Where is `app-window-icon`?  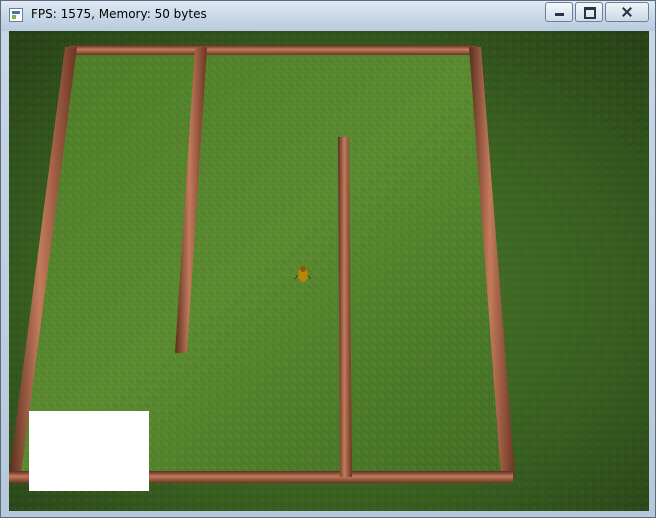
app-window-icon is located at coordinates (16, 15).